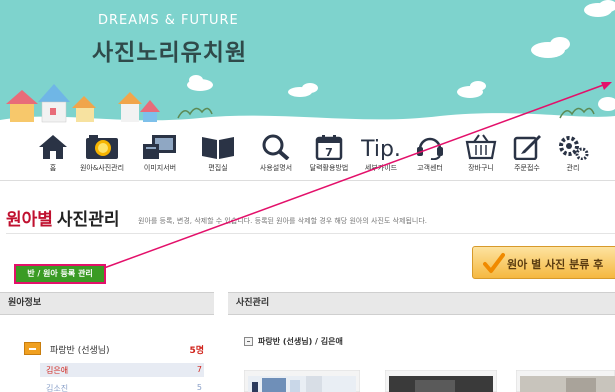  What do you see at coordinates (573, 168) in the screenshot?
I see `nav-label: 관리` at bounding box center [573, 168].